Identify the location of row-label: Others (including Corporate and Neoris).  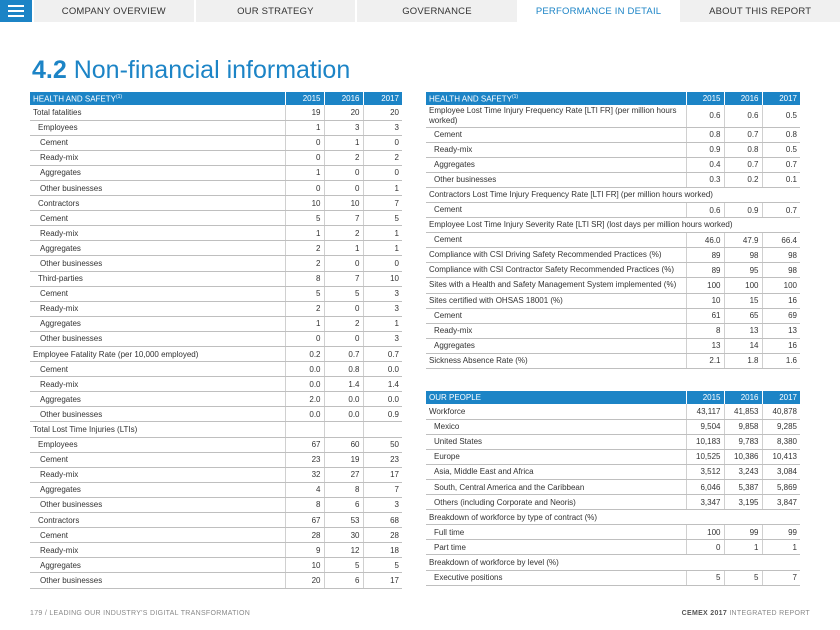
(556, 502).